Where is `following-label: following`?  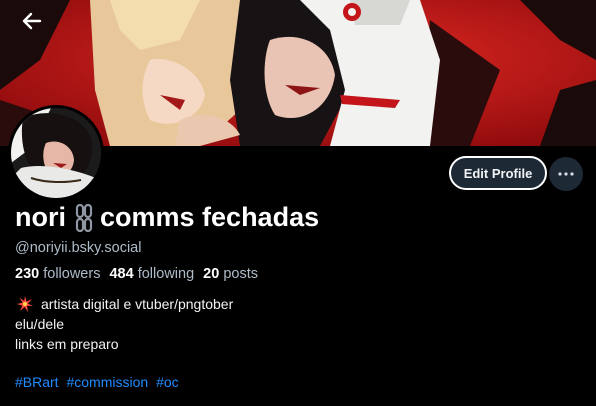 following-label: following is located at coordinates (166, 274).